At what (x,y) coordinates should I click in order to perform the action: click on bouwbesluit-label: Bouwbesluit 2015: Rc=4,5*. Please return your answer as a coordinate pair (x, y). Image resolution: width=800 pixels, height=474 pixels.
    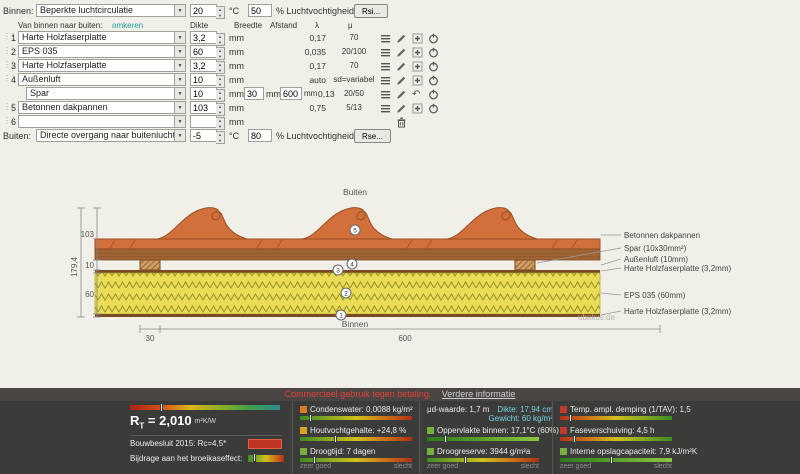
    Looking at the image, I should click on (178, 444).